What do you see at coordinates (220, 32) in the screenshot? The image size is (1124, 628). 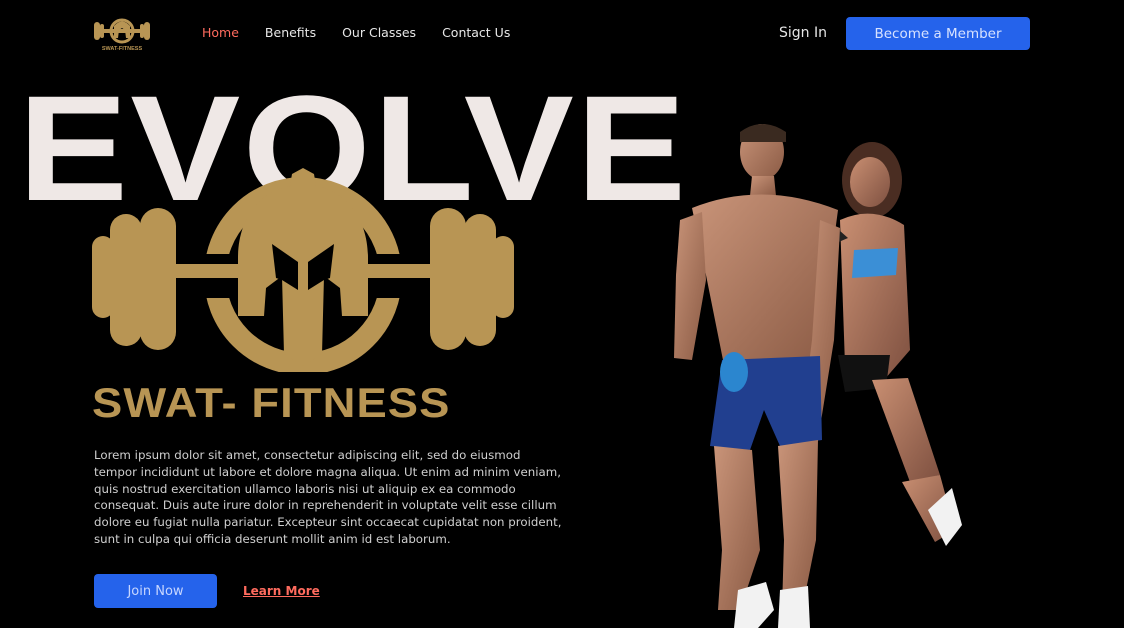 I see `nav-link-home: Home` at bounding box center [220, 32].